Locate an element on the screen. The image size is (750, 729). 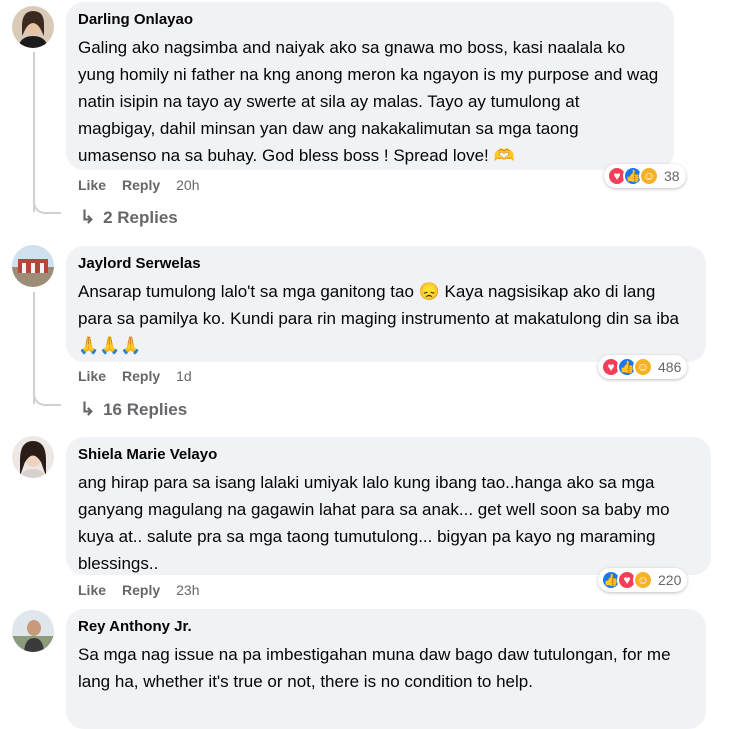
reactions-summary: 👍 ♥ ☺ 220 is located at coordinates (643, 580).